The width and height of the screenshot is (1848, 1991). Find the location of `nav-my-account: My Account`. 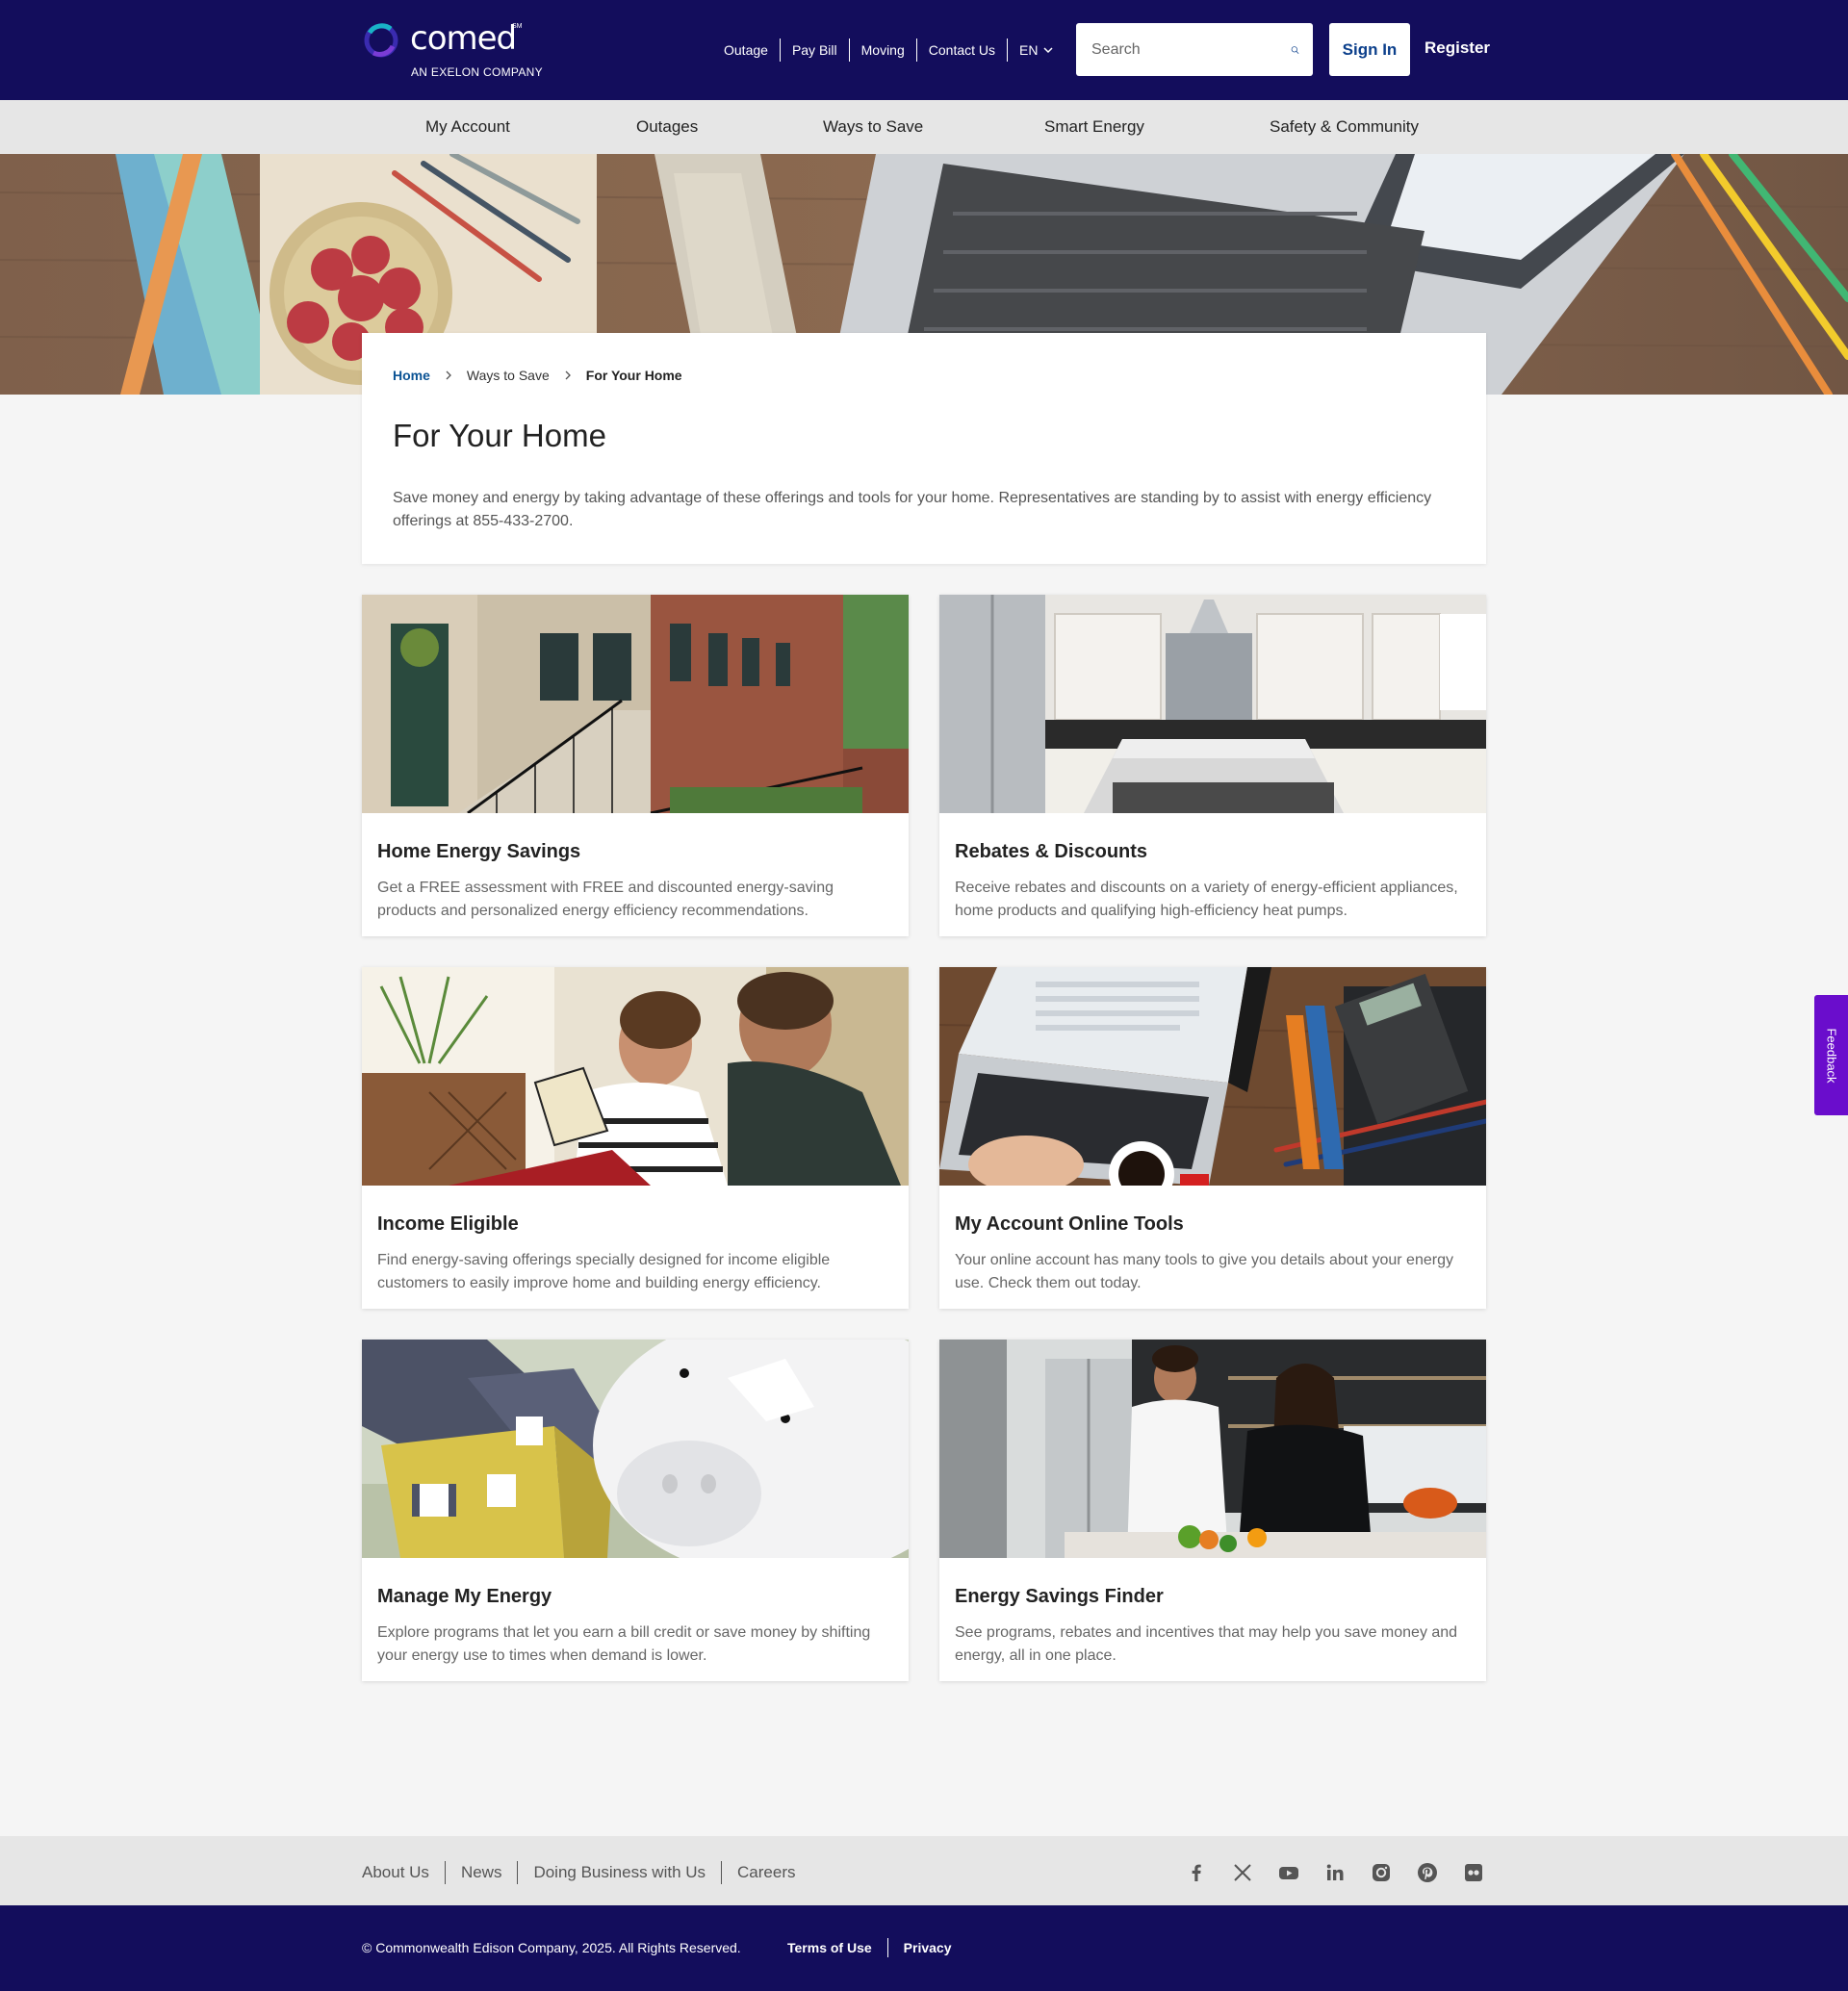

nav-my-account: My Account is located at coordinates (467, 127).